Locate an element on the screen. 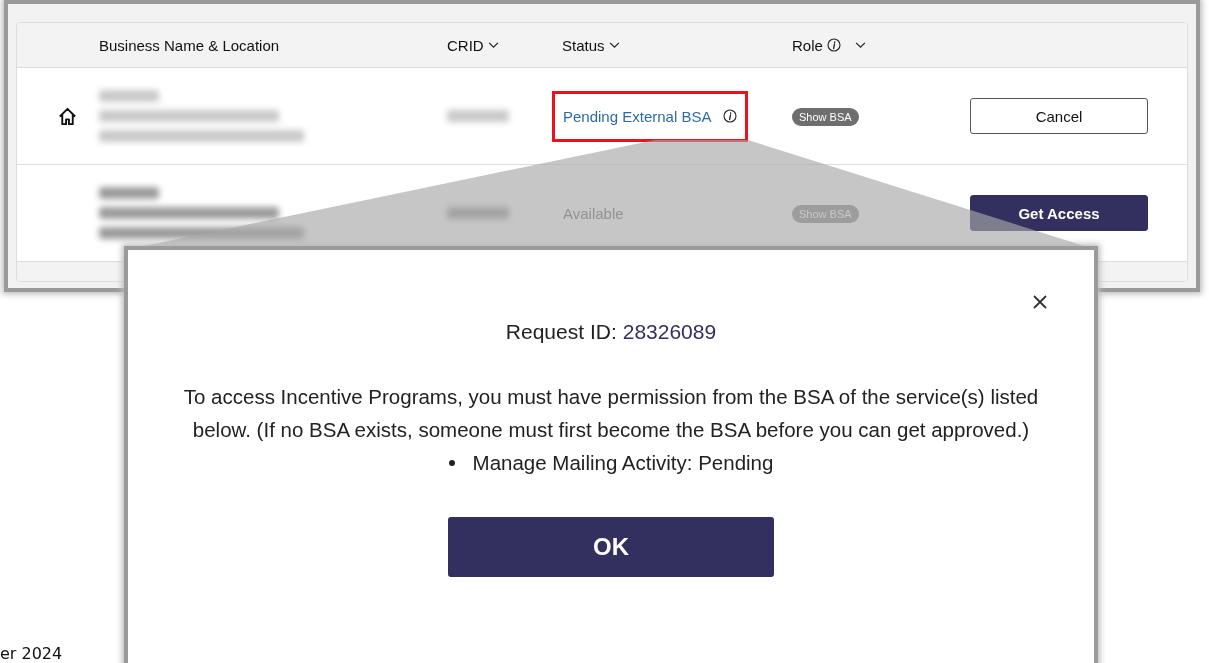 This screenshot has height=663, width=1209. action-button: Cancel is located at coordinates (1059, 116).